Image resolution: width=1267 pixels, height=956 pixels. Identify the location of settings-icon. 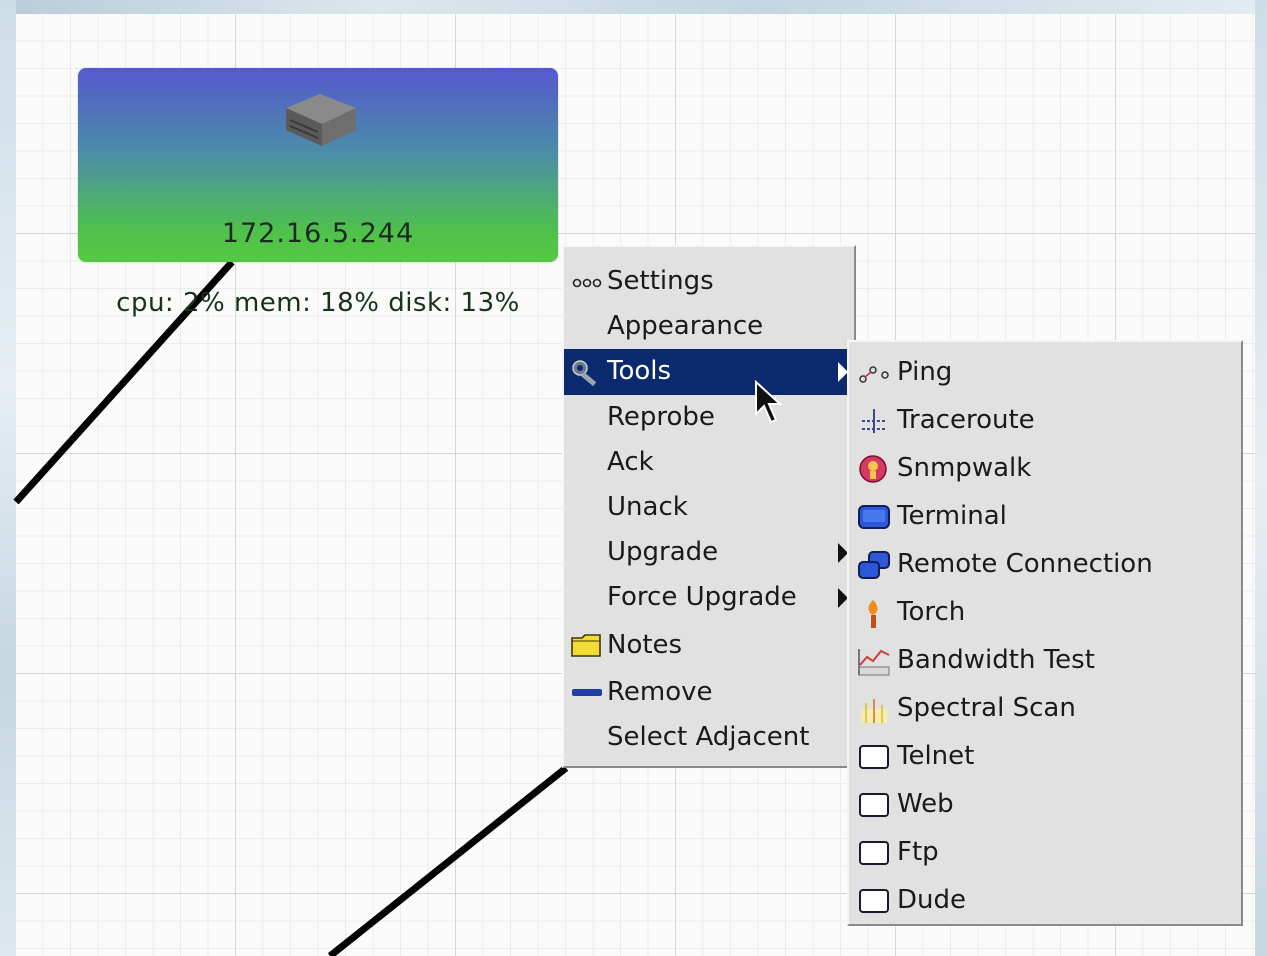
(587, 283).